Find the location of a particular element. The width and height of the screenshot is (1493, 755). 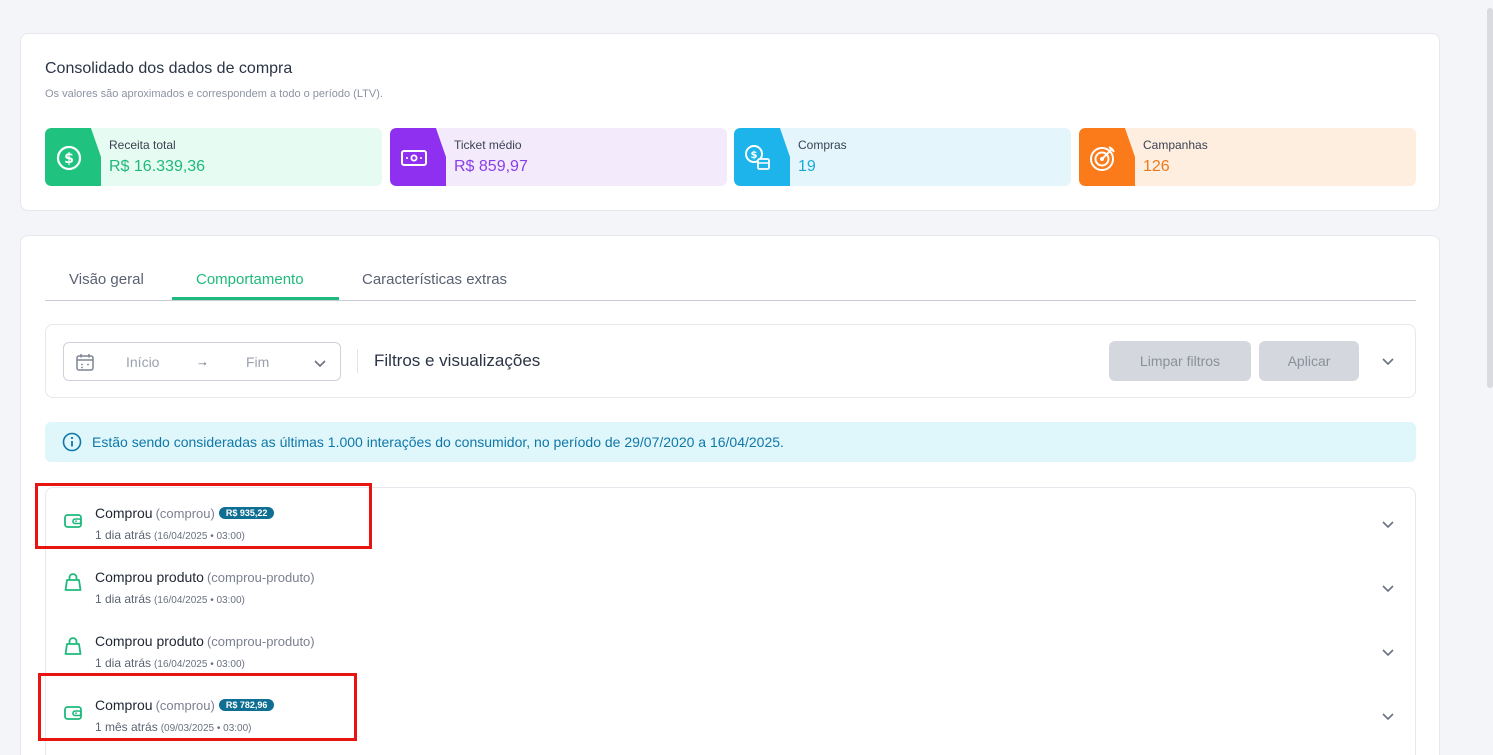

stat-total-revenue: $ Receita total R$ 16.339,36 is located at coordinates (213, 157).